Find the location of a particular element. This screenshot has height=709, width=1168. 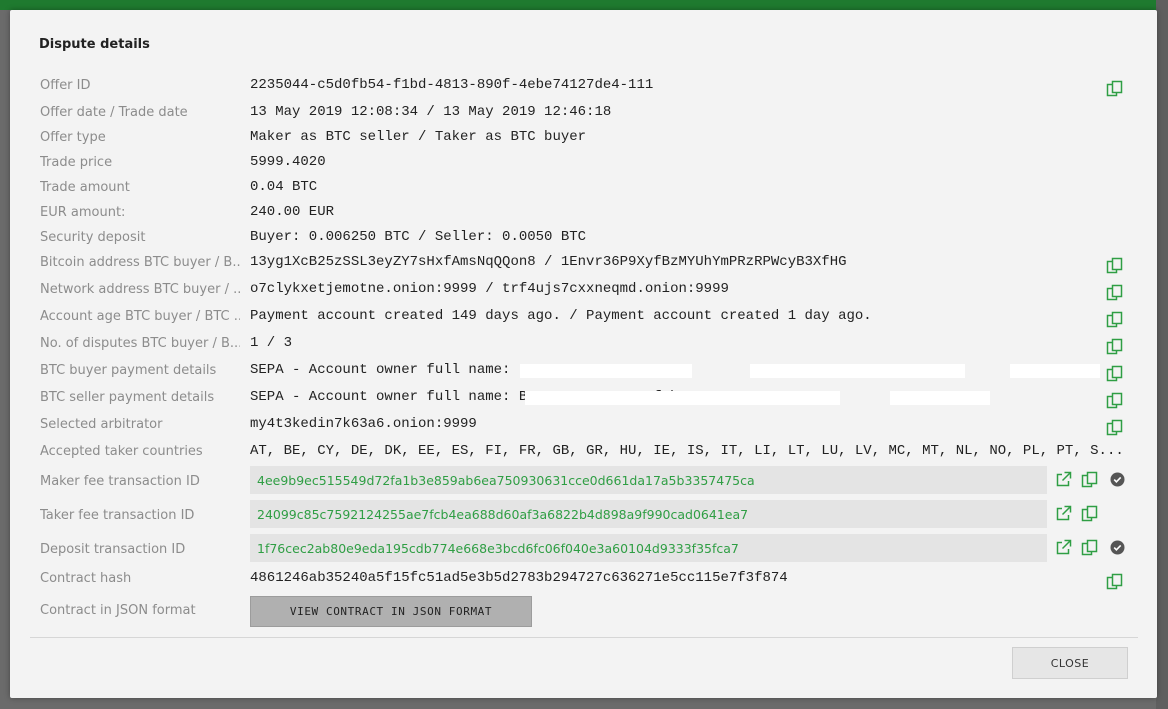

row-label: Deposit transaction ID is located at coordinates (113, 549).